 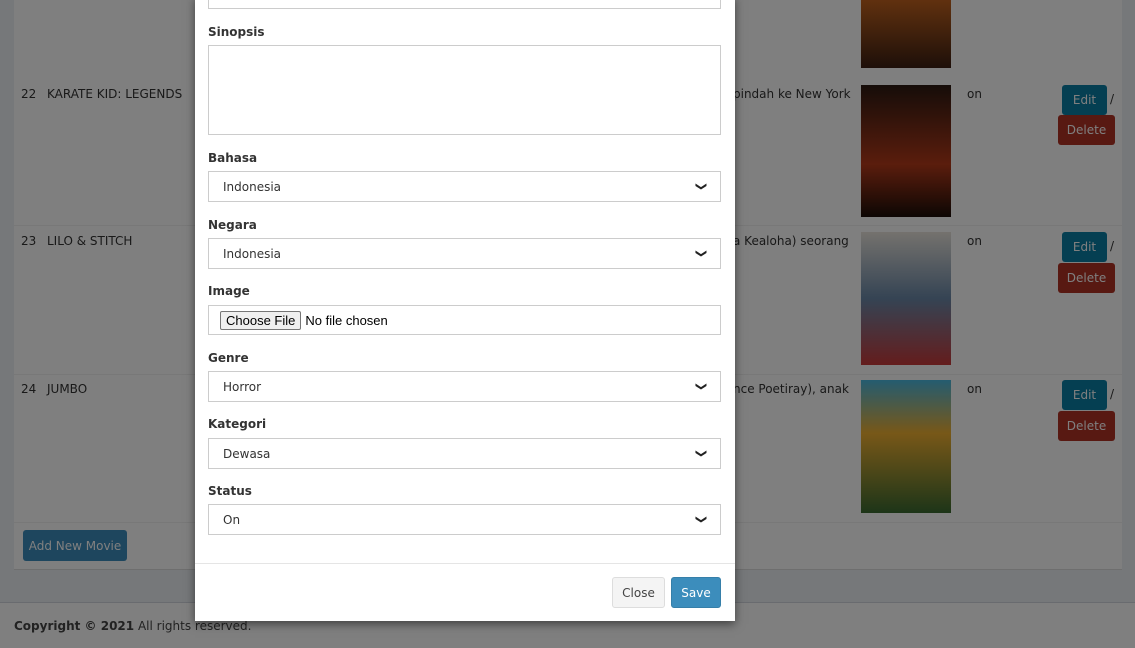 What do you see at coordinates (232, 225) in the screenshot?
I see `negara-label: Negara` at bounding box center [232, 225].